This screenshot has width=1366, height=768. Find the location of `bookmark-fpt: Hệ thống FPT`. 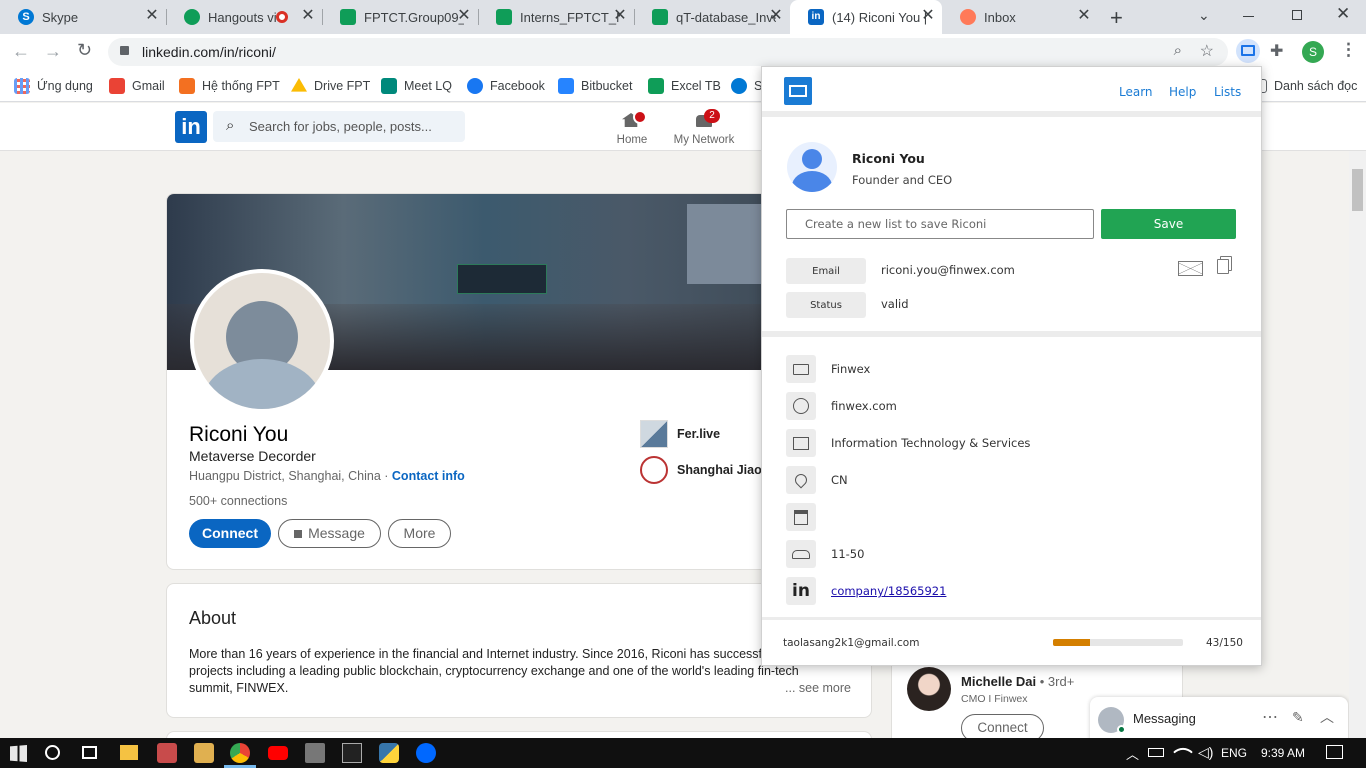

bookmark-fpt: Hệ thống FPT is located at coordinates (229, 86).